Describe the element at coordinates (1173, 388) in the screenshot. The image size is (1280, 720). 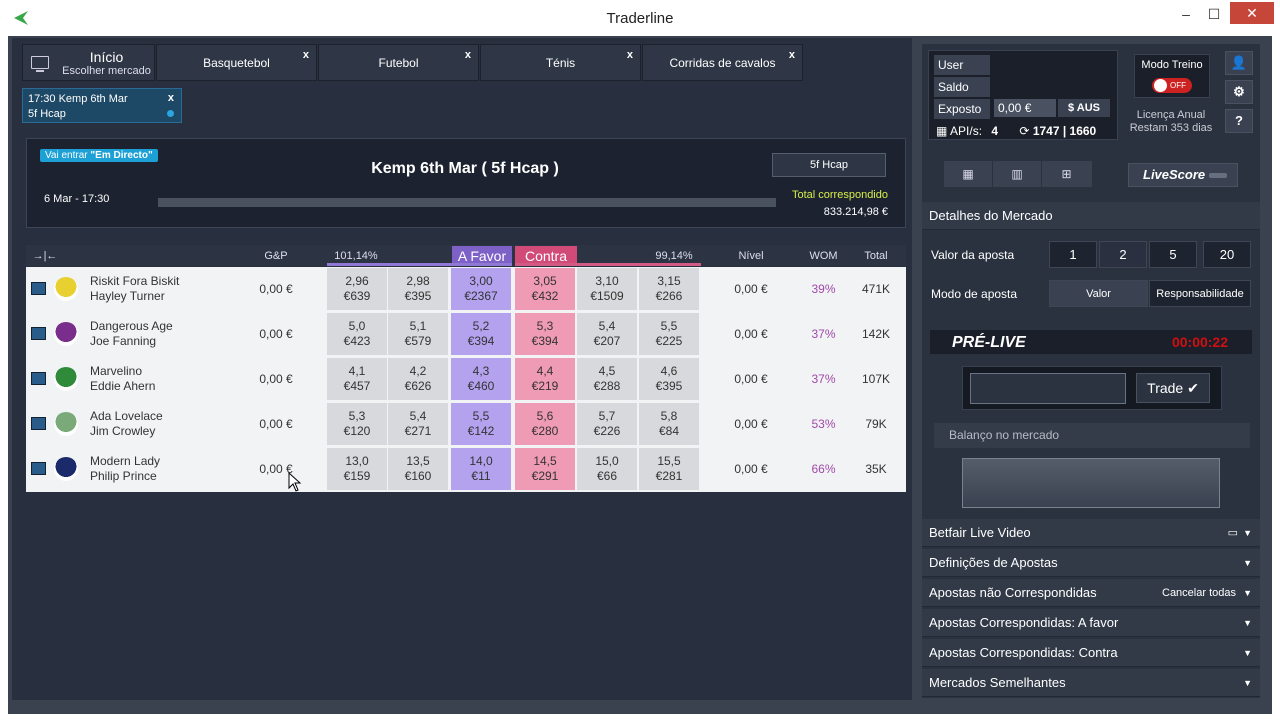
I see `trade-button: Trade ✔` at that location.